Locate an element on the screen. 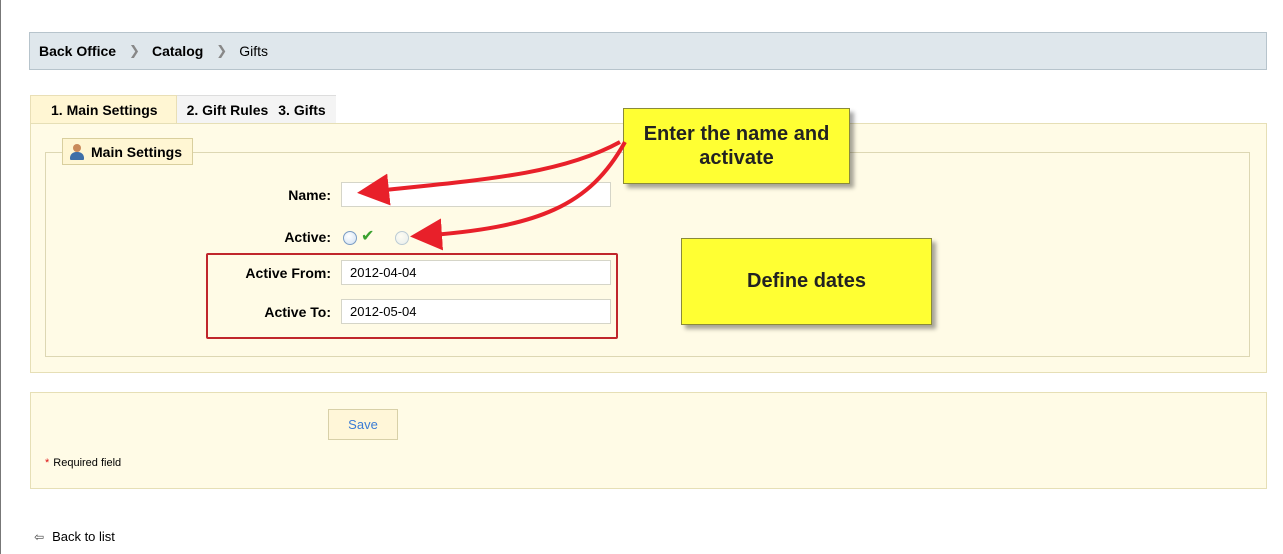 The height and width of the screenshot is (554, 1283). back-to-list-link: ⇦ Back to list is located at coordinates (74, 536).